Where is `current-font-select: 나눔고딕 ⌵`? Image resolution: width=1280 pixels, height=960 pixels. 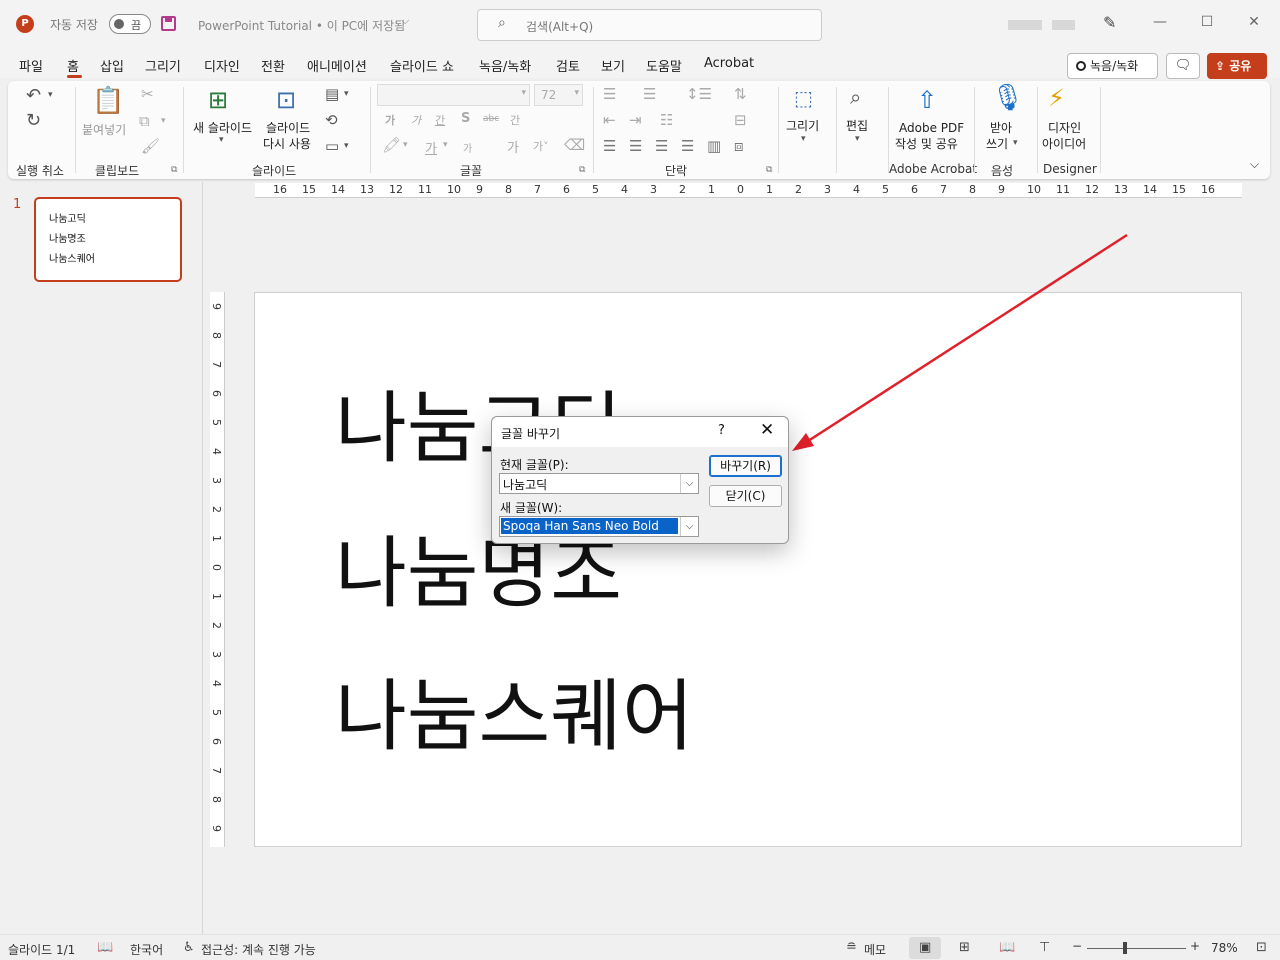
current-font-select: 나눔고딕 ⌵ is located at coordinates (599, 483).